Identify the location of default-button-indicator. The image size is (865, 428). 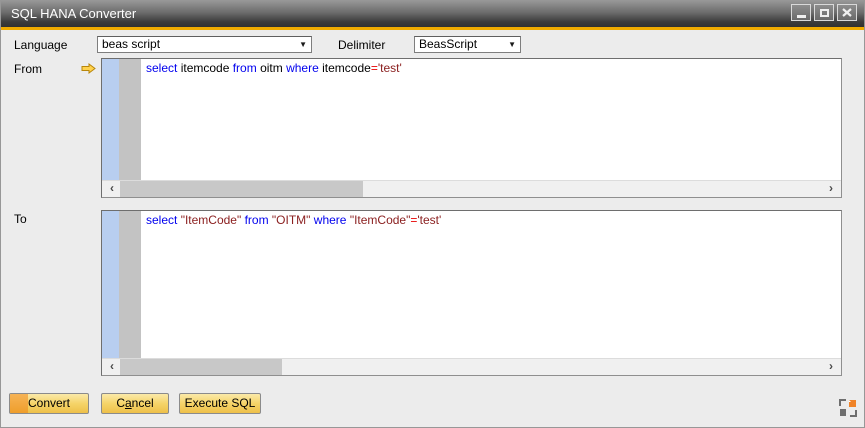
(19, 403).